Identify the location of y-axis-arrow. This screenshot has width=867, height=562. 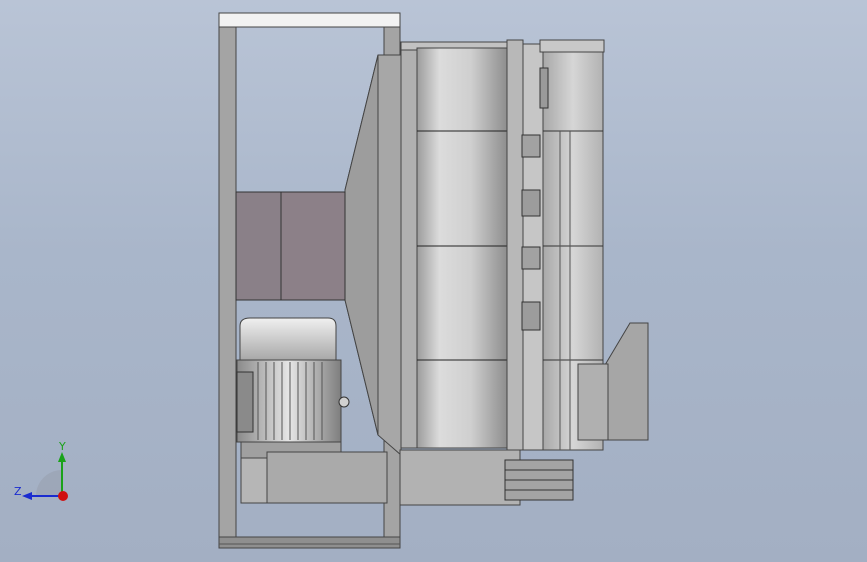
(62, 457).